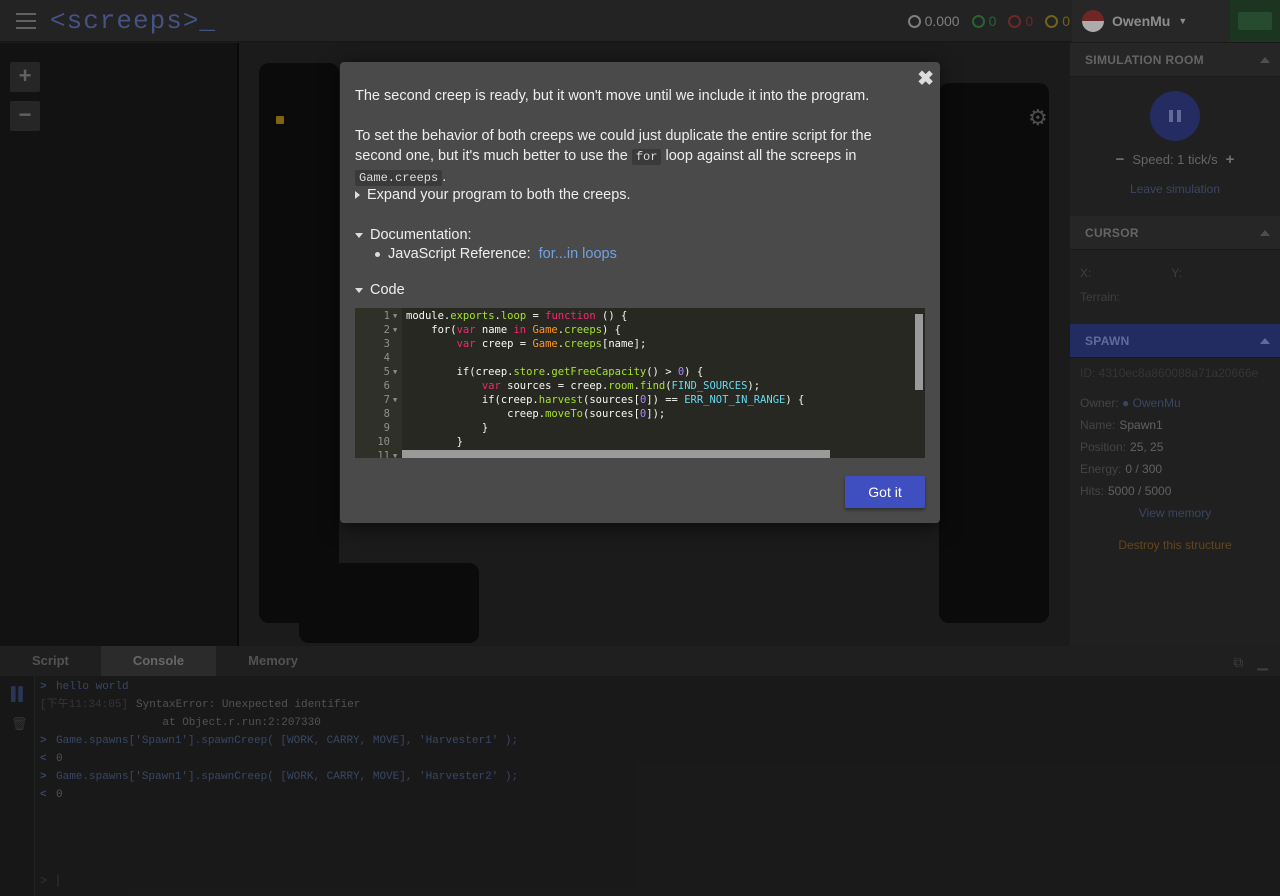  I want to click on code-line: 4, so click(386, 358).